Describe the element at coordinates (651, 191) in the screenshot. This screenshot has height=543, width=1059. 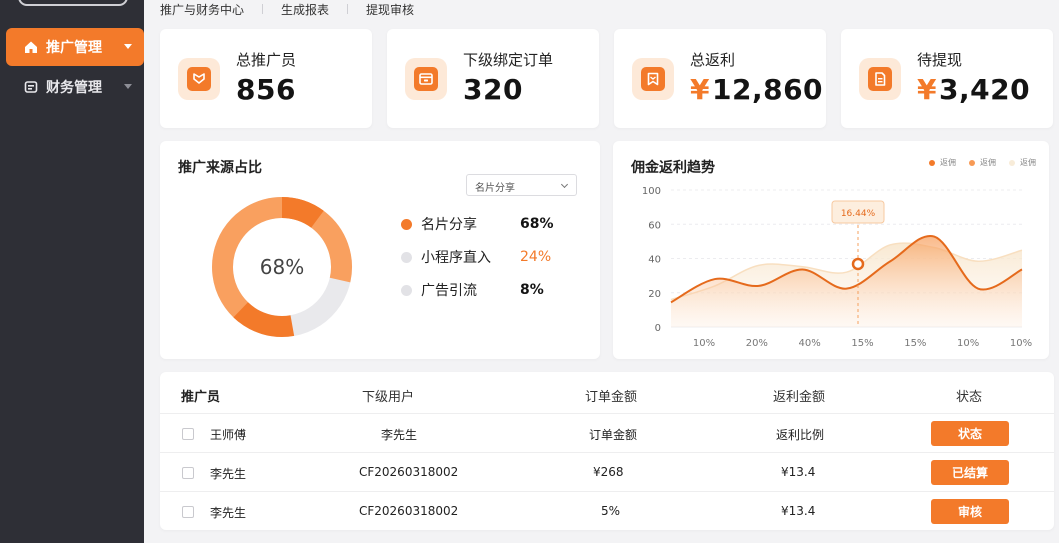
I see `y-tick-label: 100` at that location.